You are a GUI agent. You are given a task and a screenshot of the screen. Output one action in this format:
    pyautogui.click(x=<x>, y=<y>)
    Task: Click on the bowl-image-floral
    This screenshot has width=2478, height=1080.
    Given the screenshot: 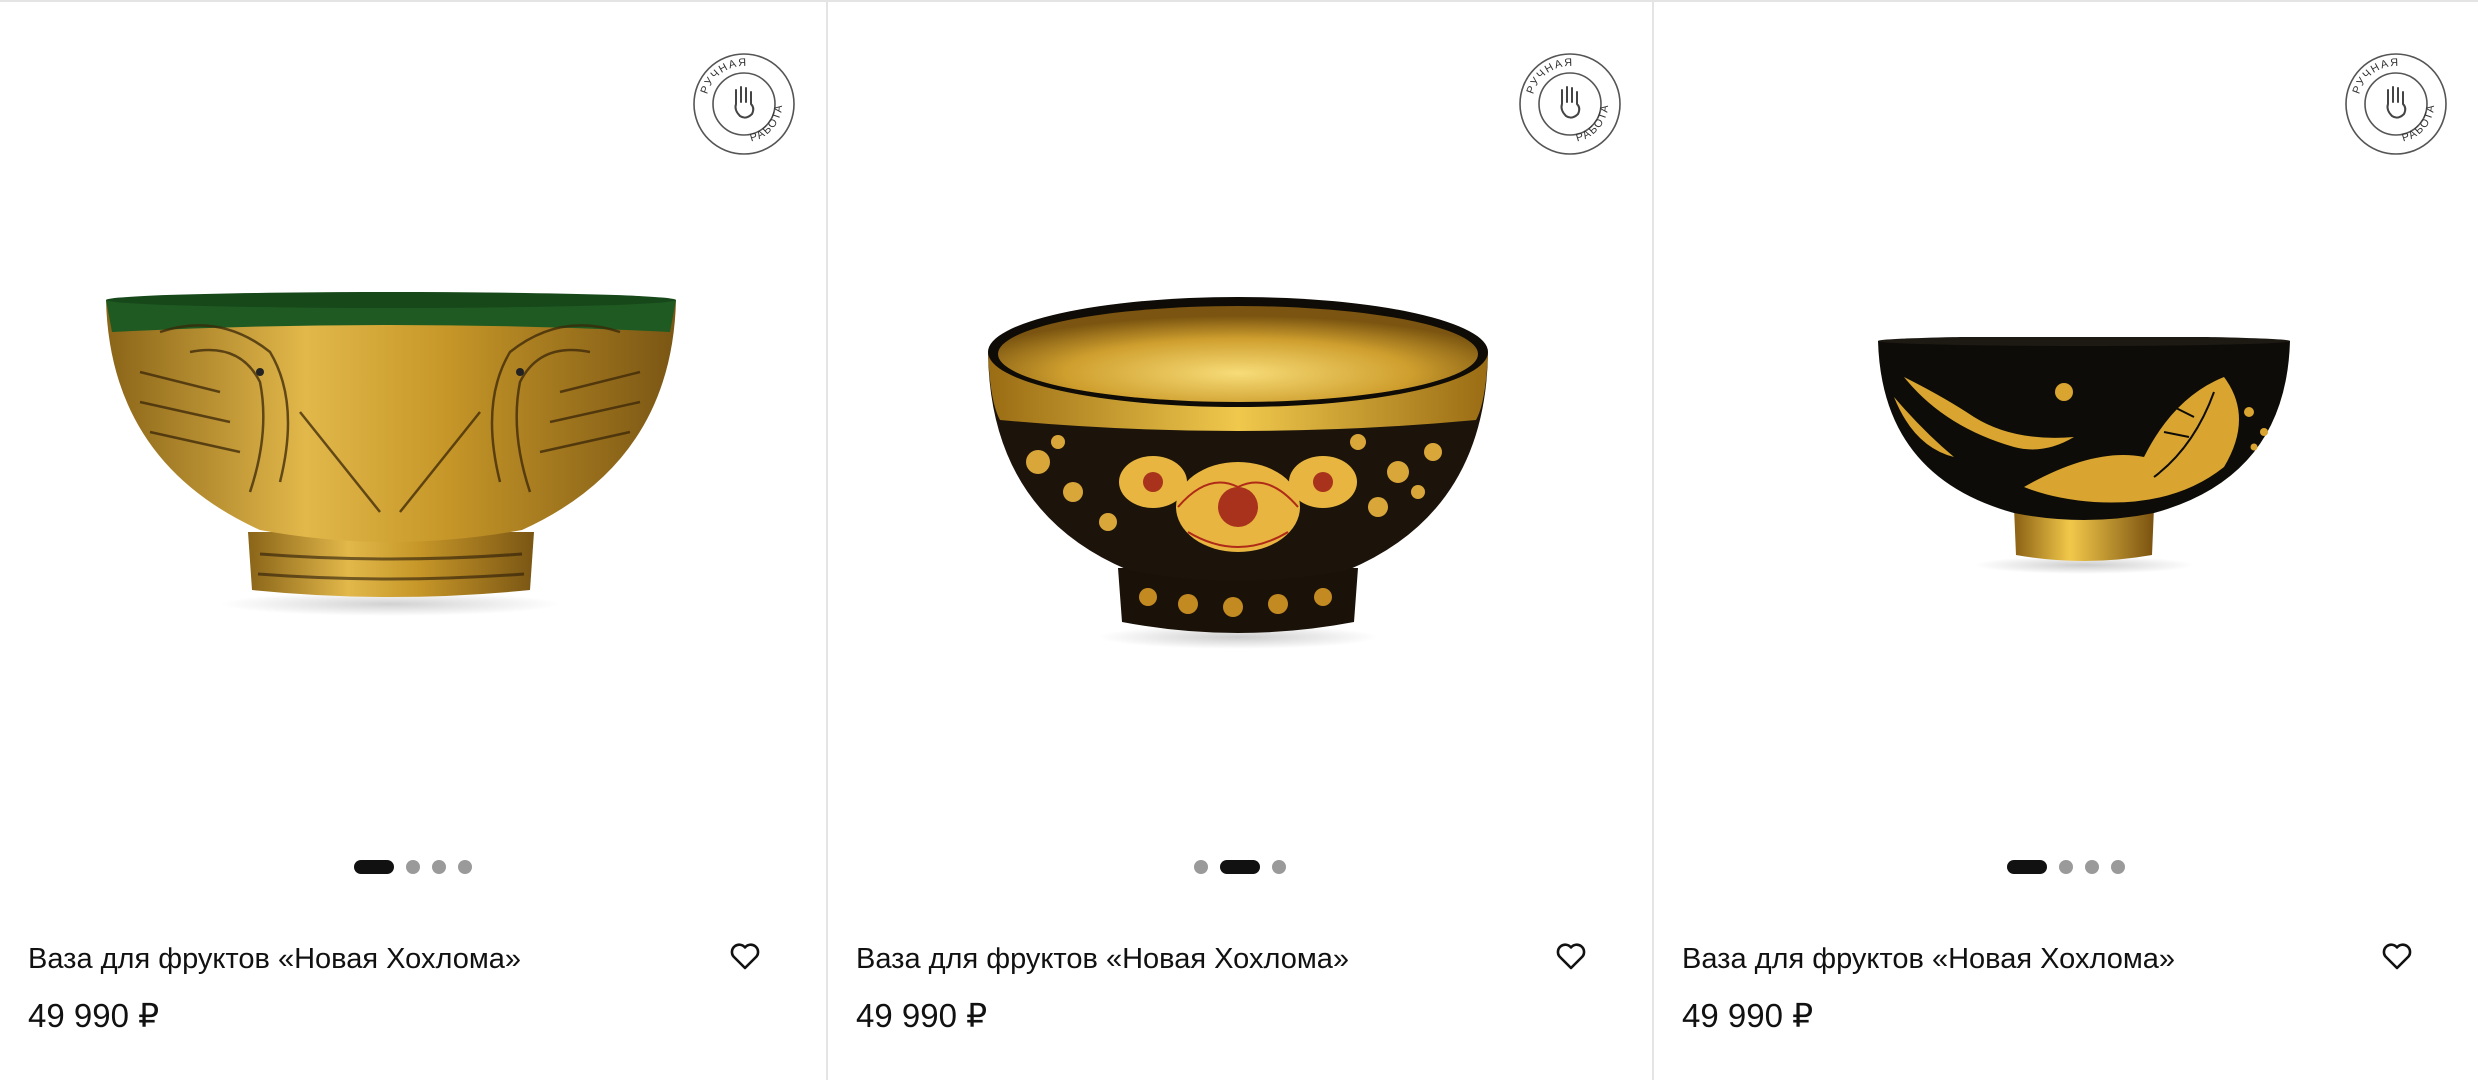 What is the action you would take?
    pyautogui.click(x=1238, y=473)
    